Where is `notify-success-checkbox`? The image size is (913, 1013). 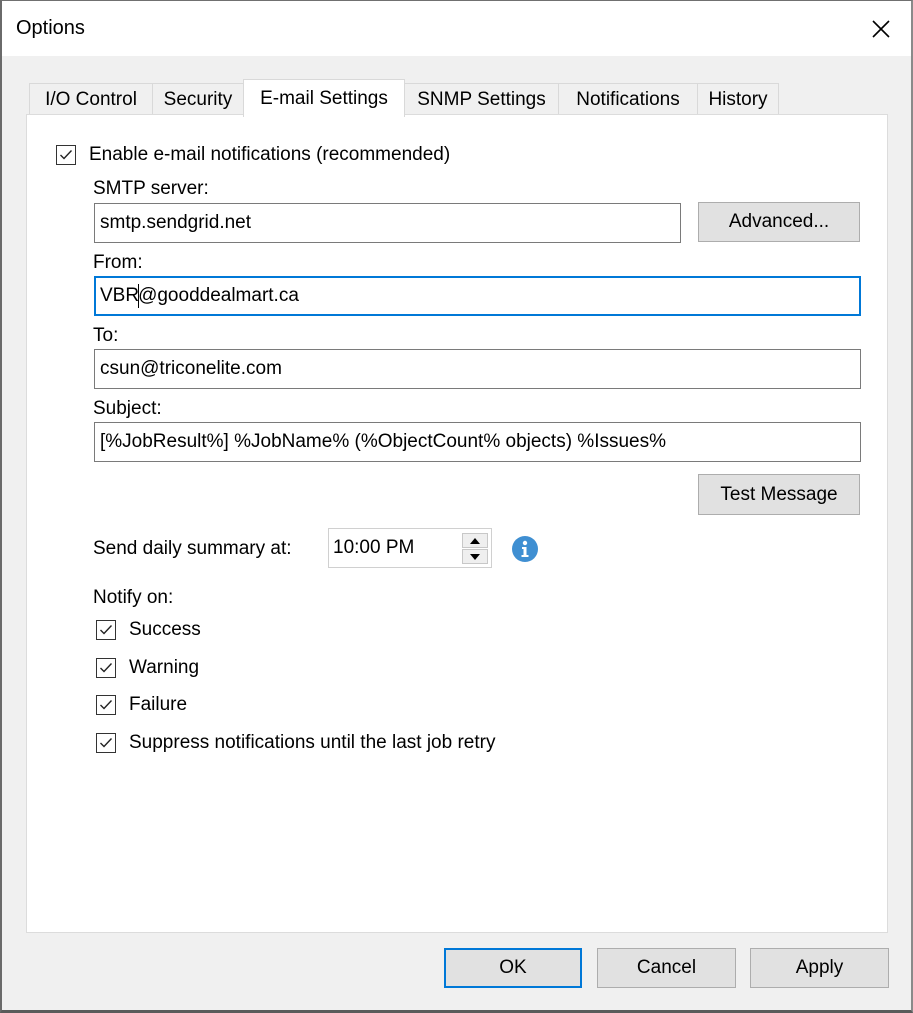
notify-success-checkbox is located at coordinates (106, 630).